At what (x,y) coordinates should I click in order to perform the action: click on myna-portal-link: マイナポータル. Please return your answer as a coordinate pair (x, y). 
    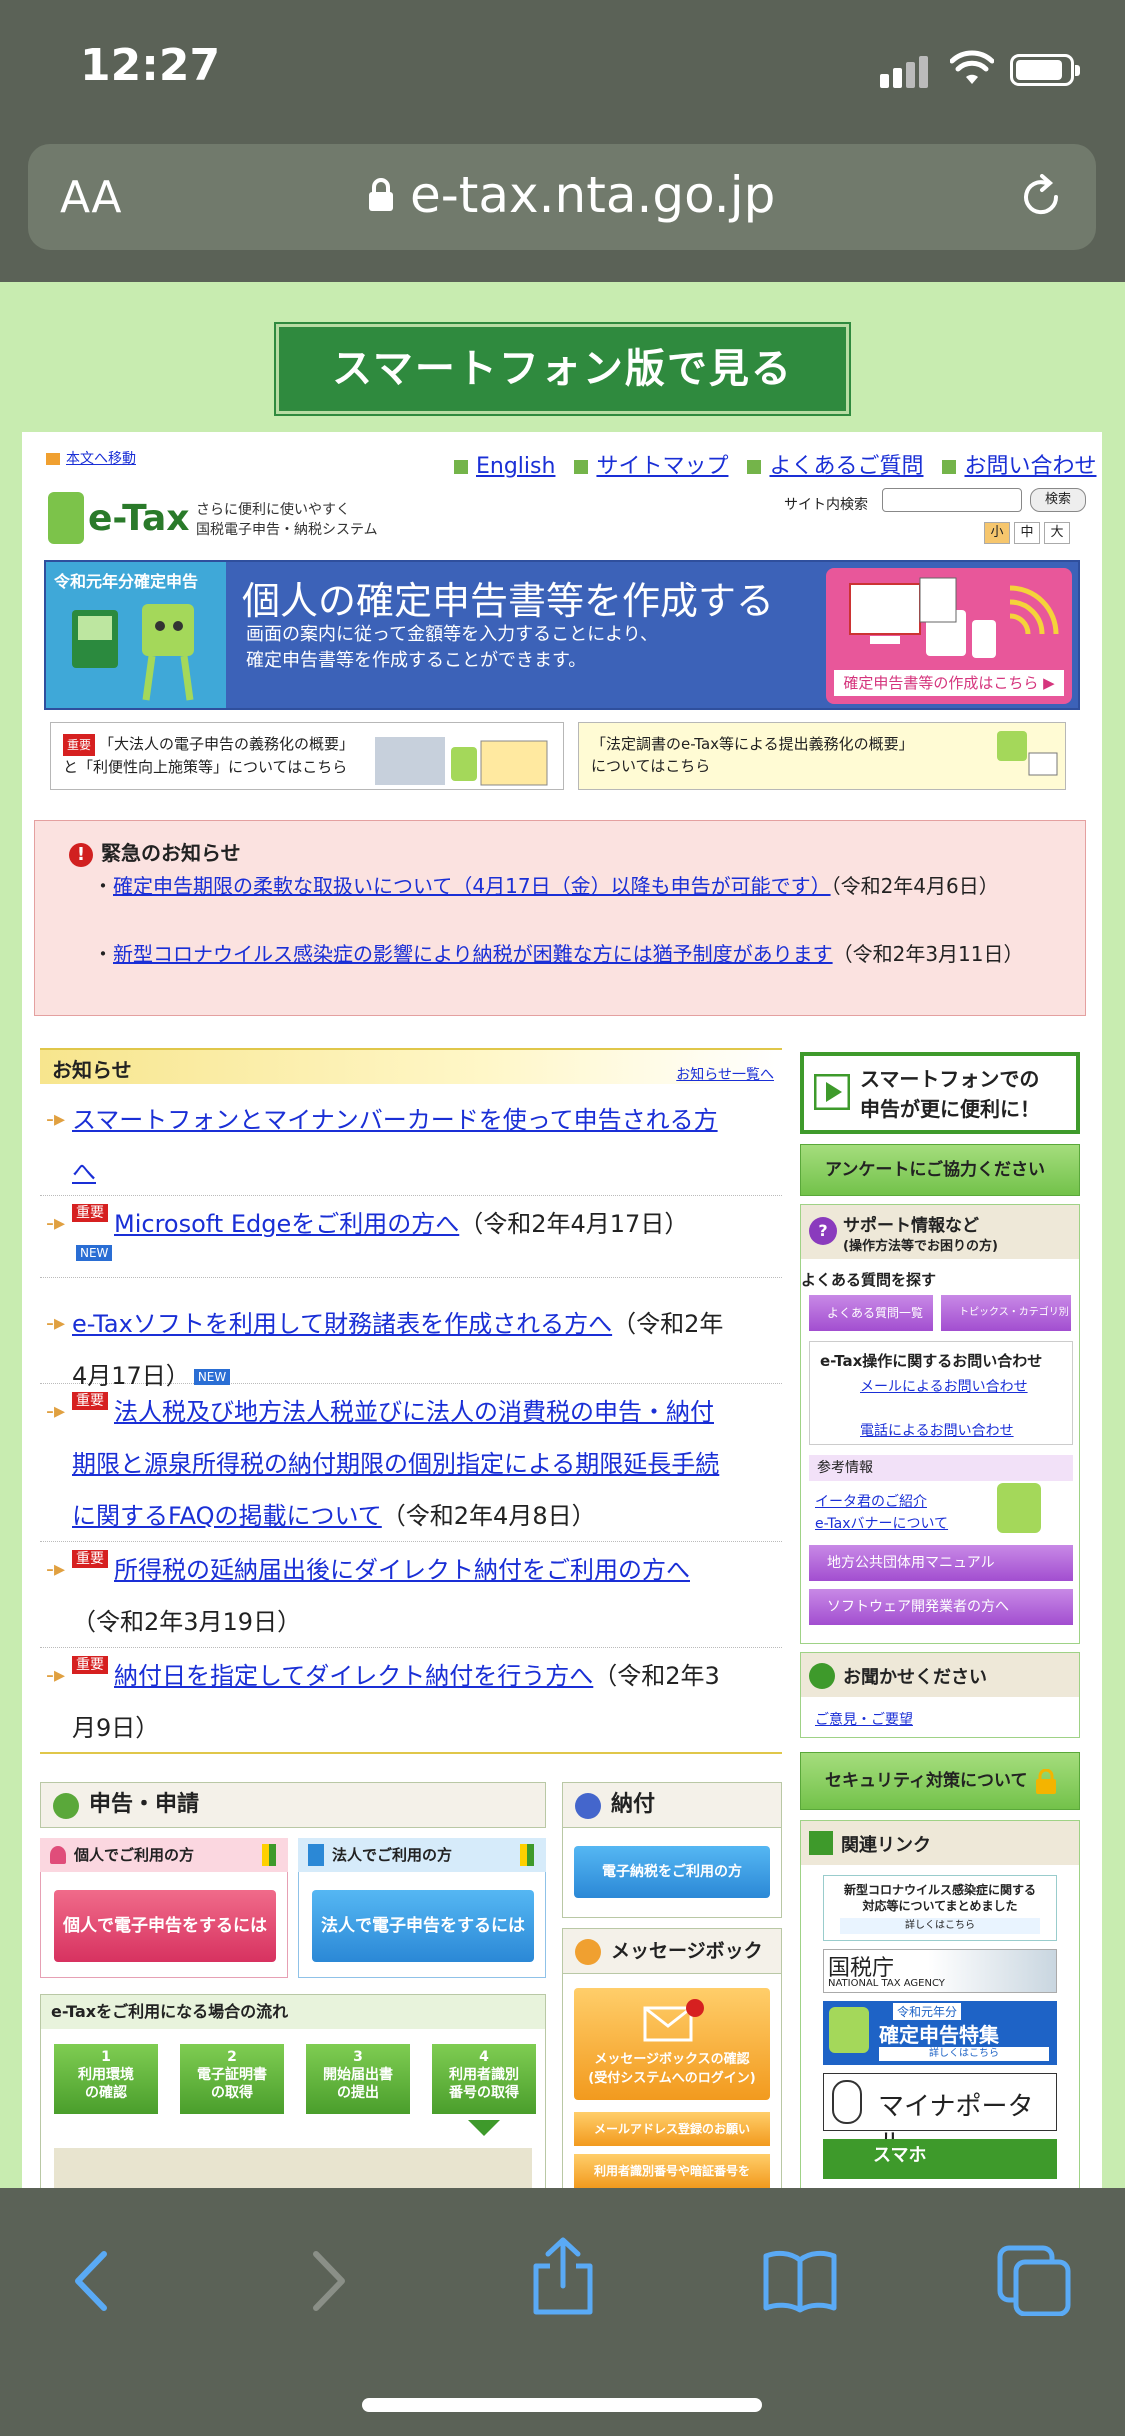
    Looking at the image, I should click on (940, 2116).